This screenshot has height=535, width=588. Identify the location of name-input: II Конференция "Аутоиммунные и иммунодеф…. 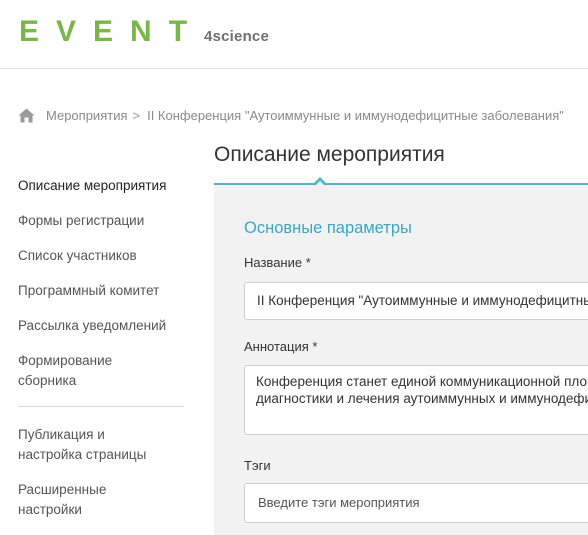
(416, 301).